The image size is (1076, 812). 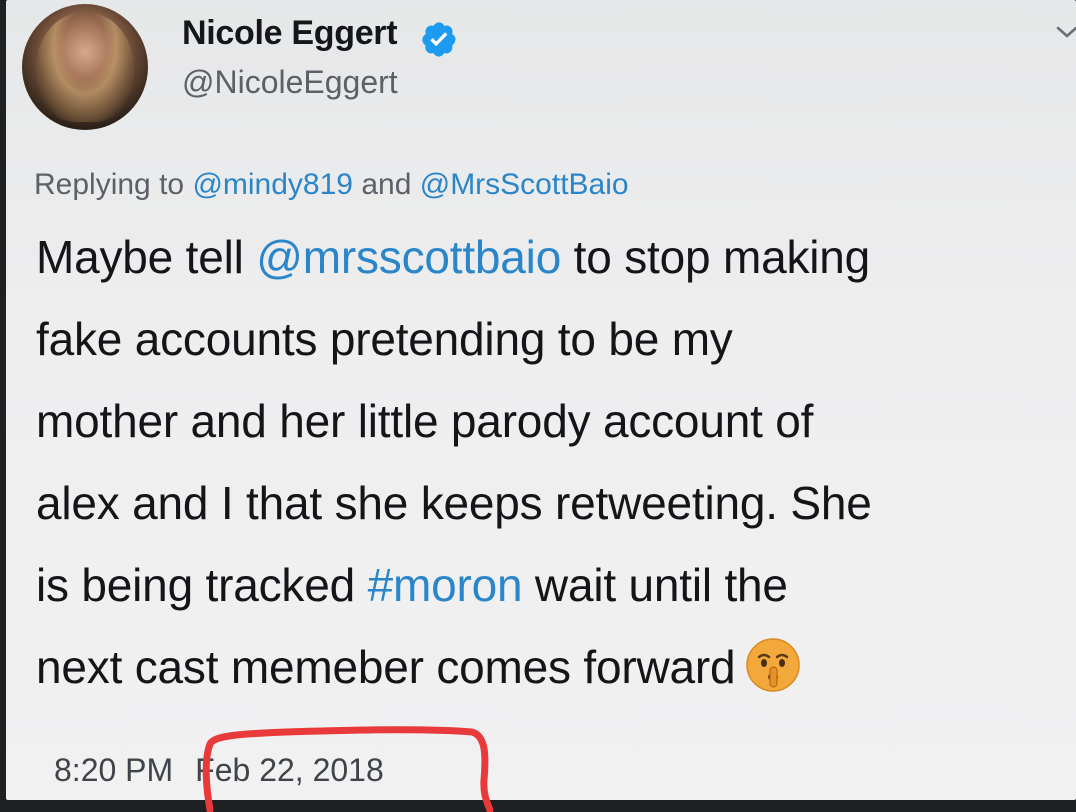 I want to click on tweet-line: fake accounts pretending to be my, so click(x=384, y=339).